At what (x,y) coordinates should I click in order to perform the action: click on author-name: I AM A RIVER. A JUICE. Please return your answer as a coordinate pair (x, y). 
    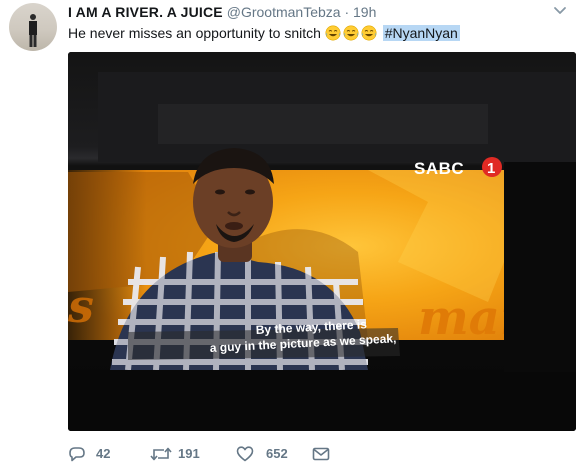
    Looking at the image, I should click on (145, 12).